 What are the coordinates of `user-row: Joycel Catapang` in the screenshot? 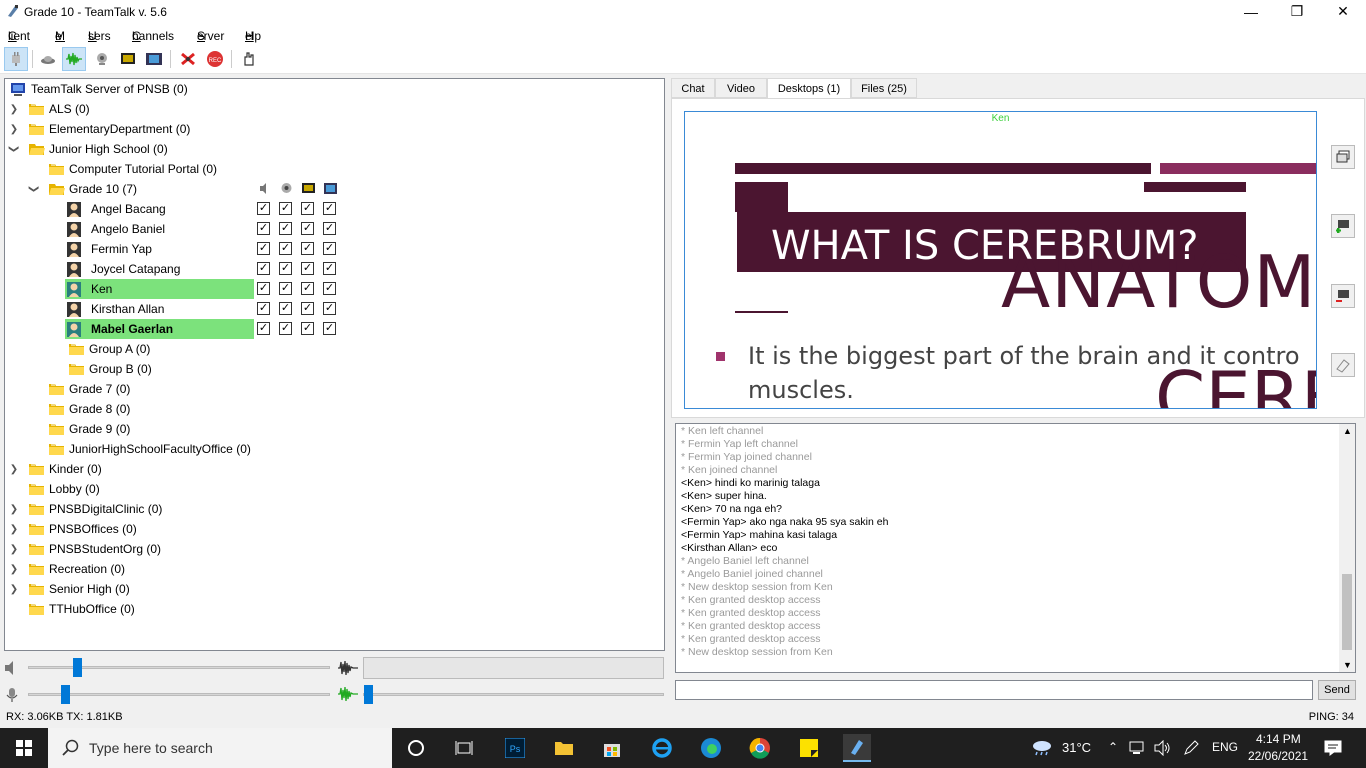 It's located at (159, 269).